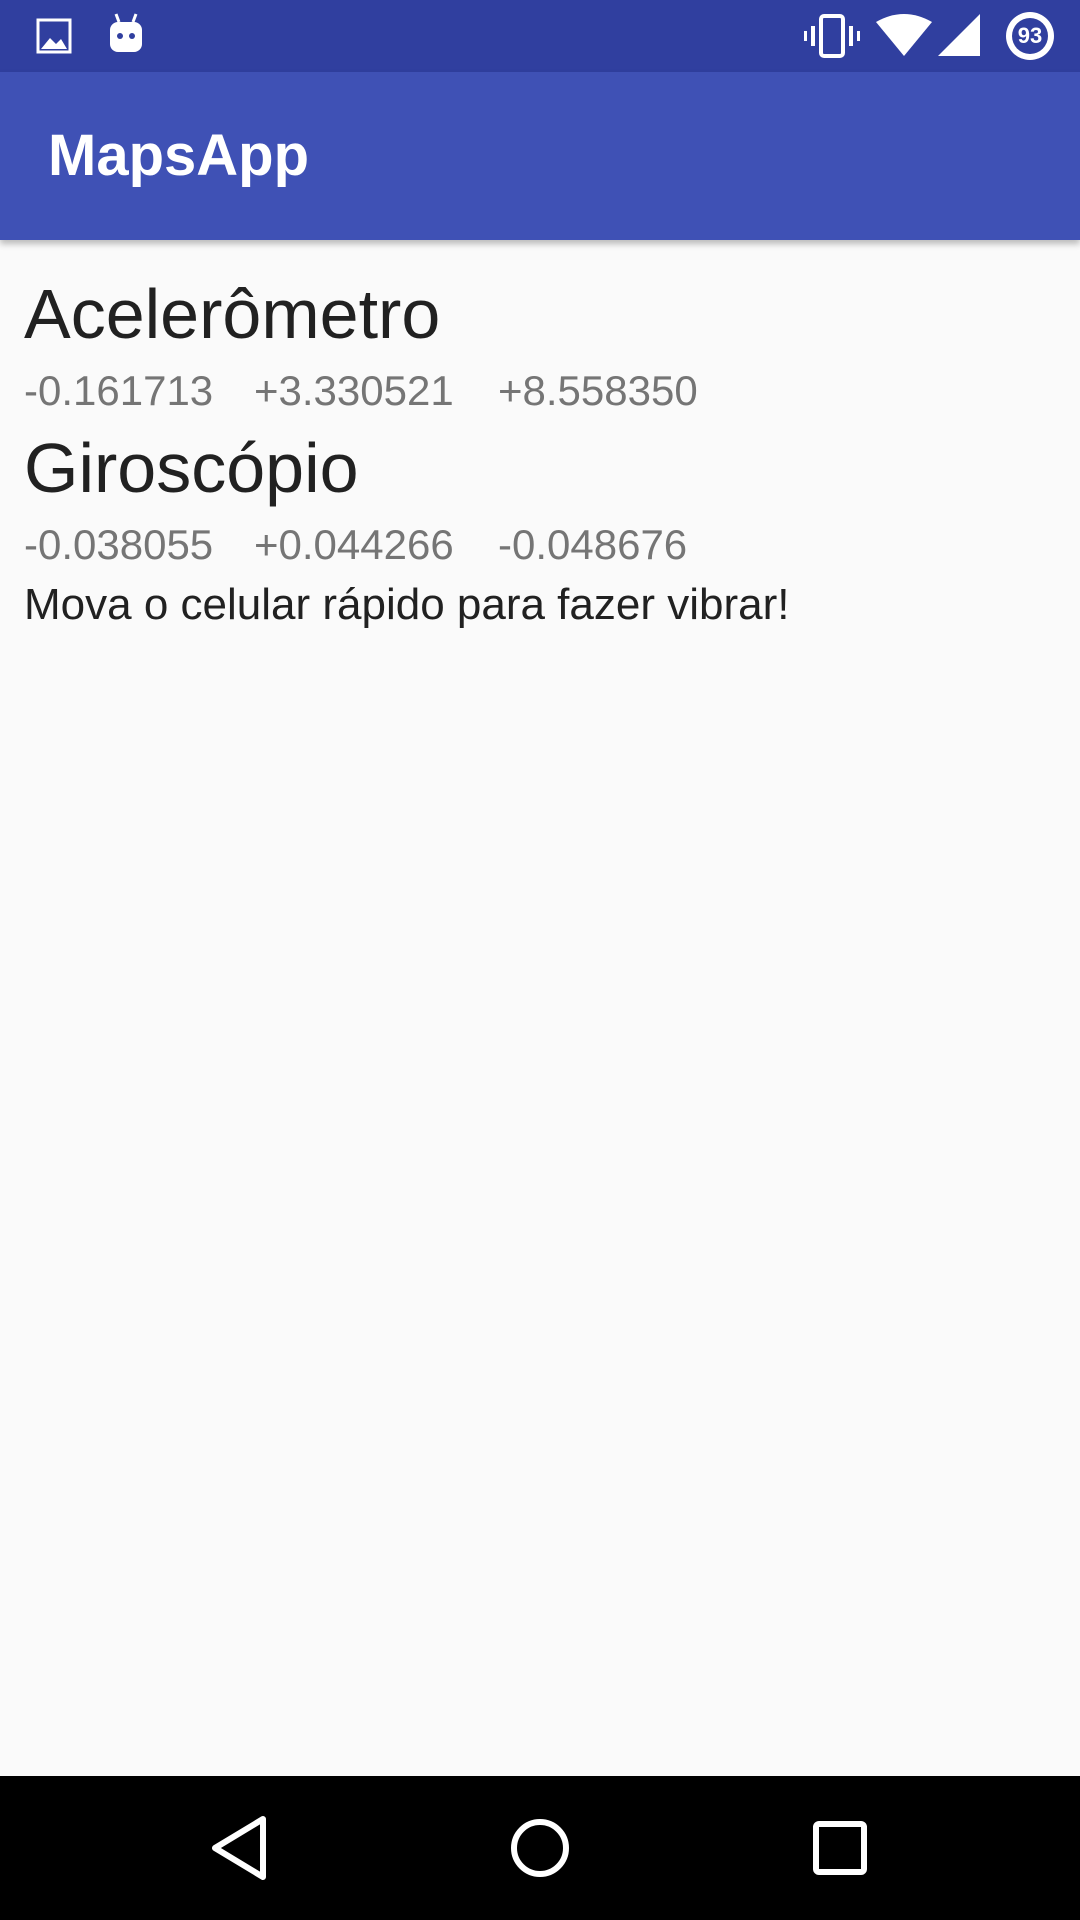 This screenshot has height=1920, width=1080. I want to click on battery-icon: 93, so click(1030, 36).